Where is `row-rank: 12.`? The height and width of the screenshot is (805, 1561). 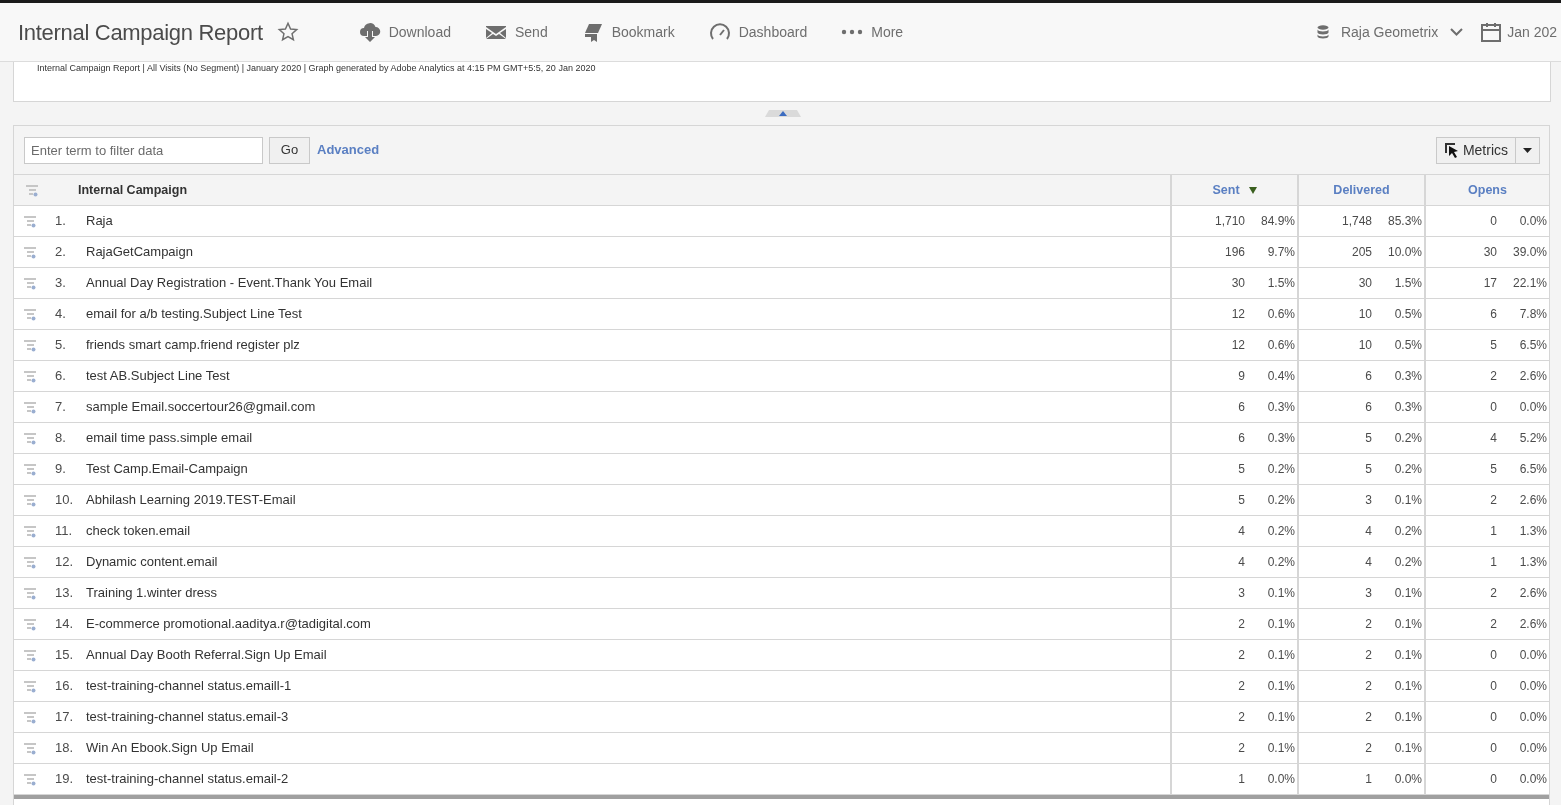
row-rank: 12. is located at coordinates (65, 562).